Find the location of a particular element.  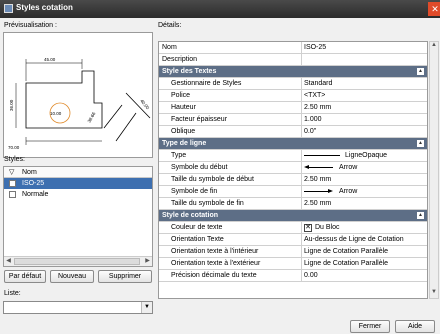

arrow-left-icon is located at coordinates (306, 167).